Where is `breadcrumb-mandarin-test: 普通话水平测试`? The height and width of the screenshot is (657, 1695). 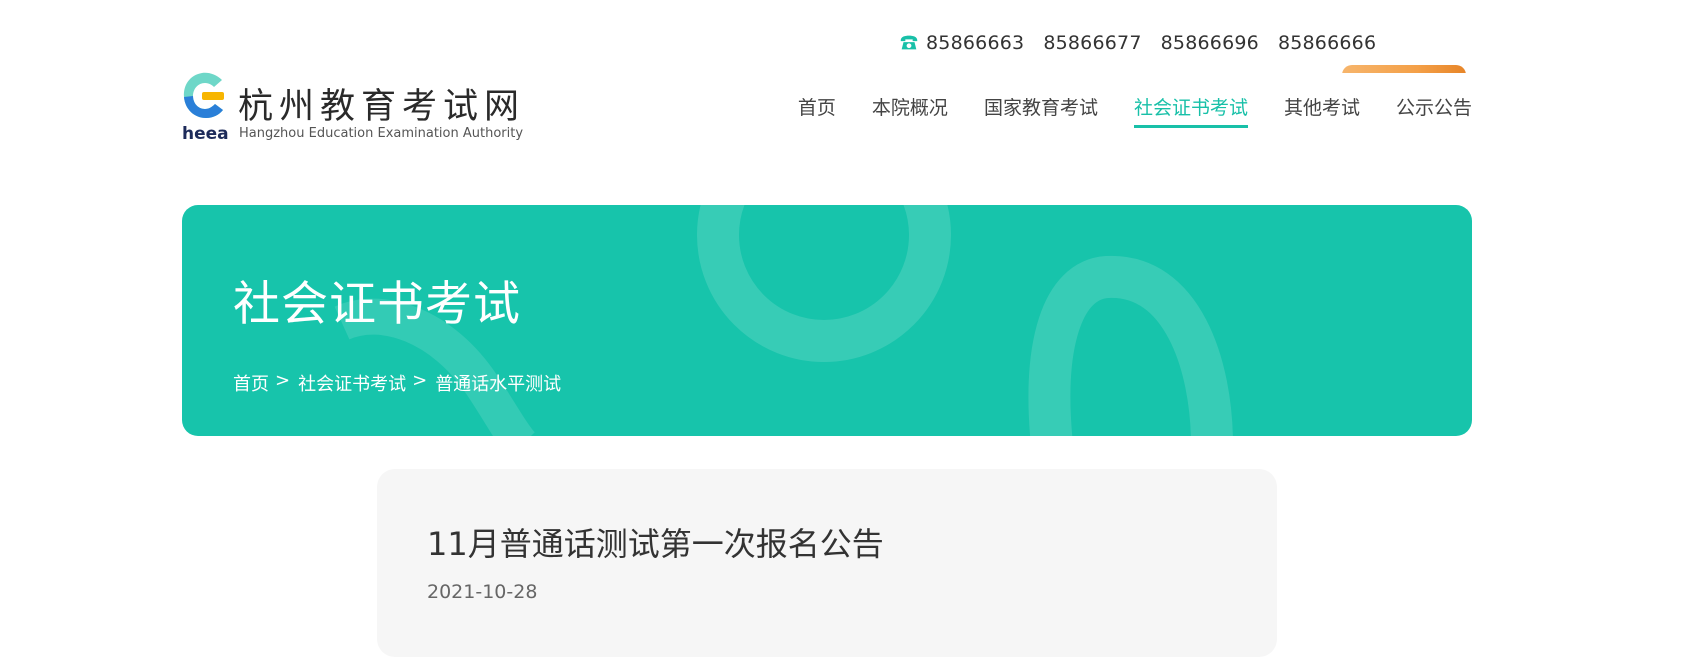
breadcrumb-mandarin-test: 普通话水平测试 is located at coordinates (498, 383).